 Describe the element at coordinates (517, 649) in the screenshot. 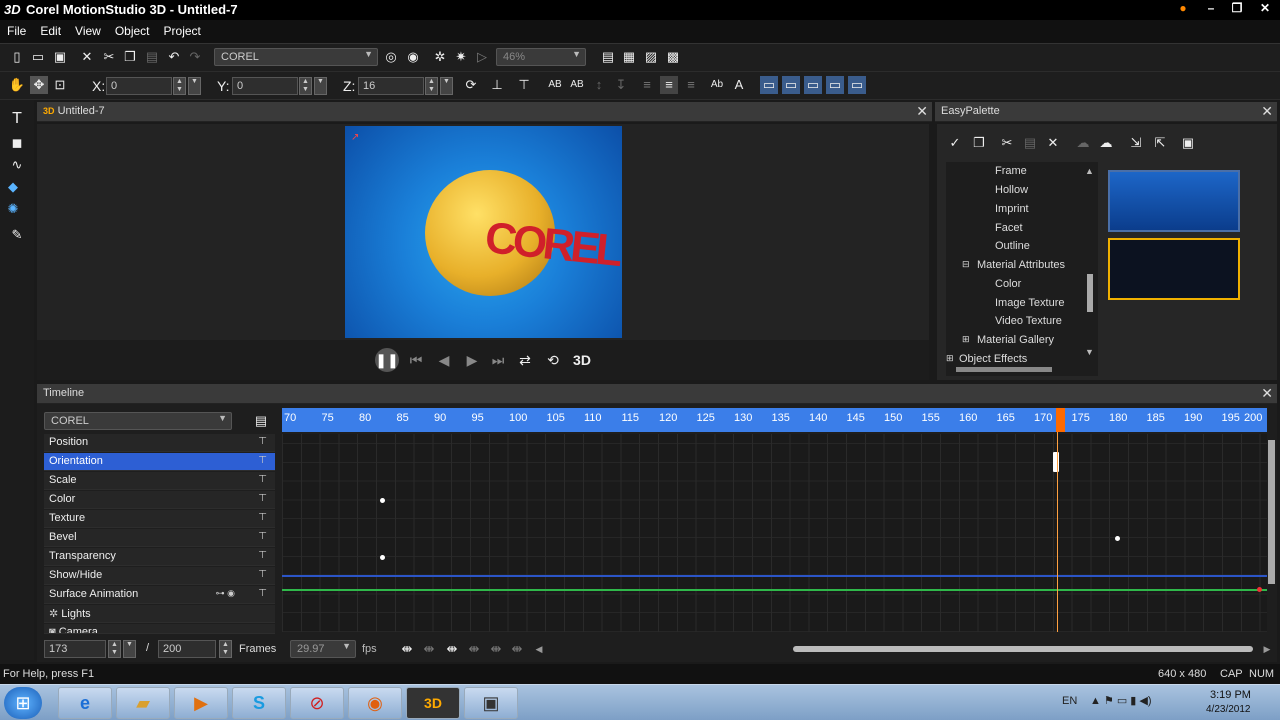

I see `key-loop-icon: ⇼` at that location.